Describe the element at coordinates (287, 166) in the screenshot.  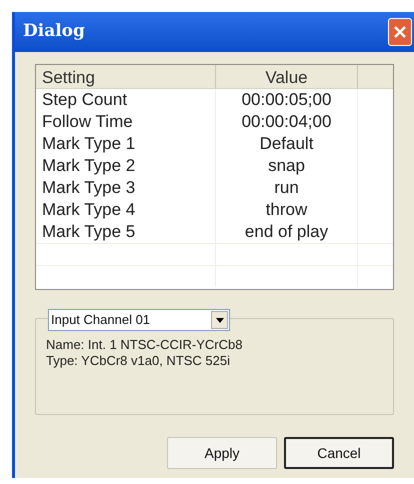
I see `table-cell: snap` at that location.